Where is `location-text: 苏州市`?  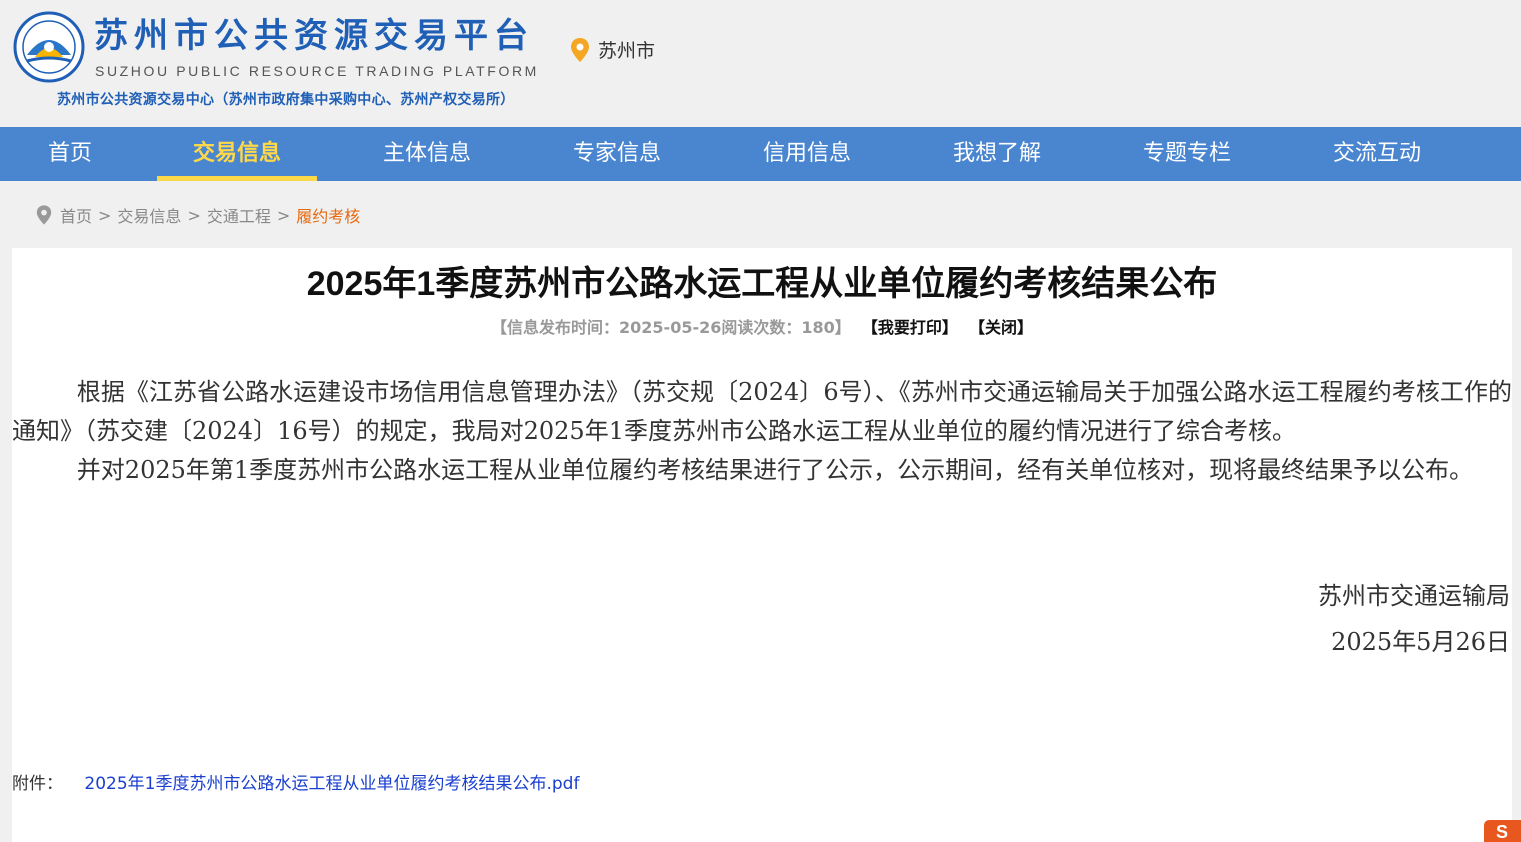
location-text: 苏州市 is located at coordinates (627, 51).